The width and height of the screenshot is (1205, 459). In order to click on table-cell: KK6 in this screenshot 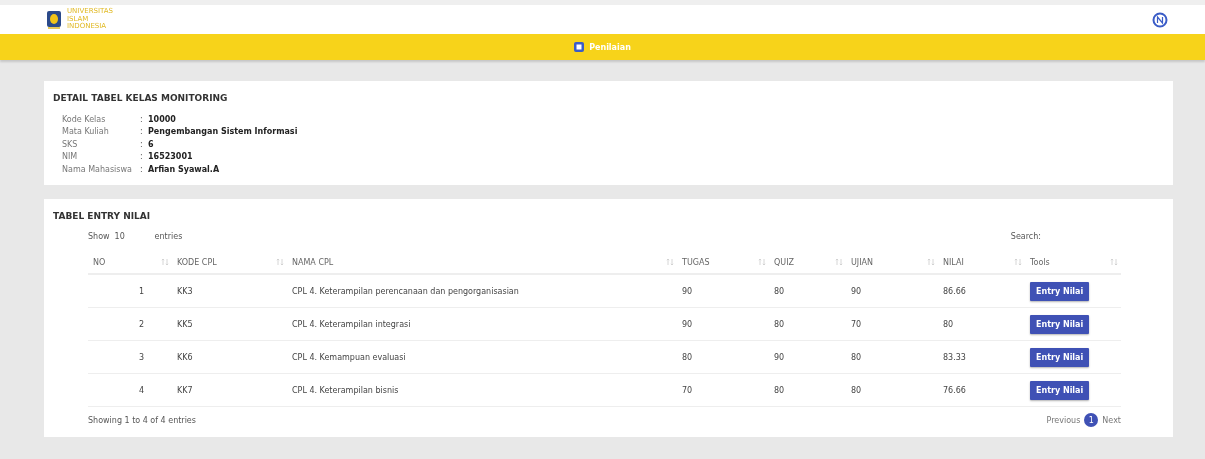, I will do `click(229, 357)`.